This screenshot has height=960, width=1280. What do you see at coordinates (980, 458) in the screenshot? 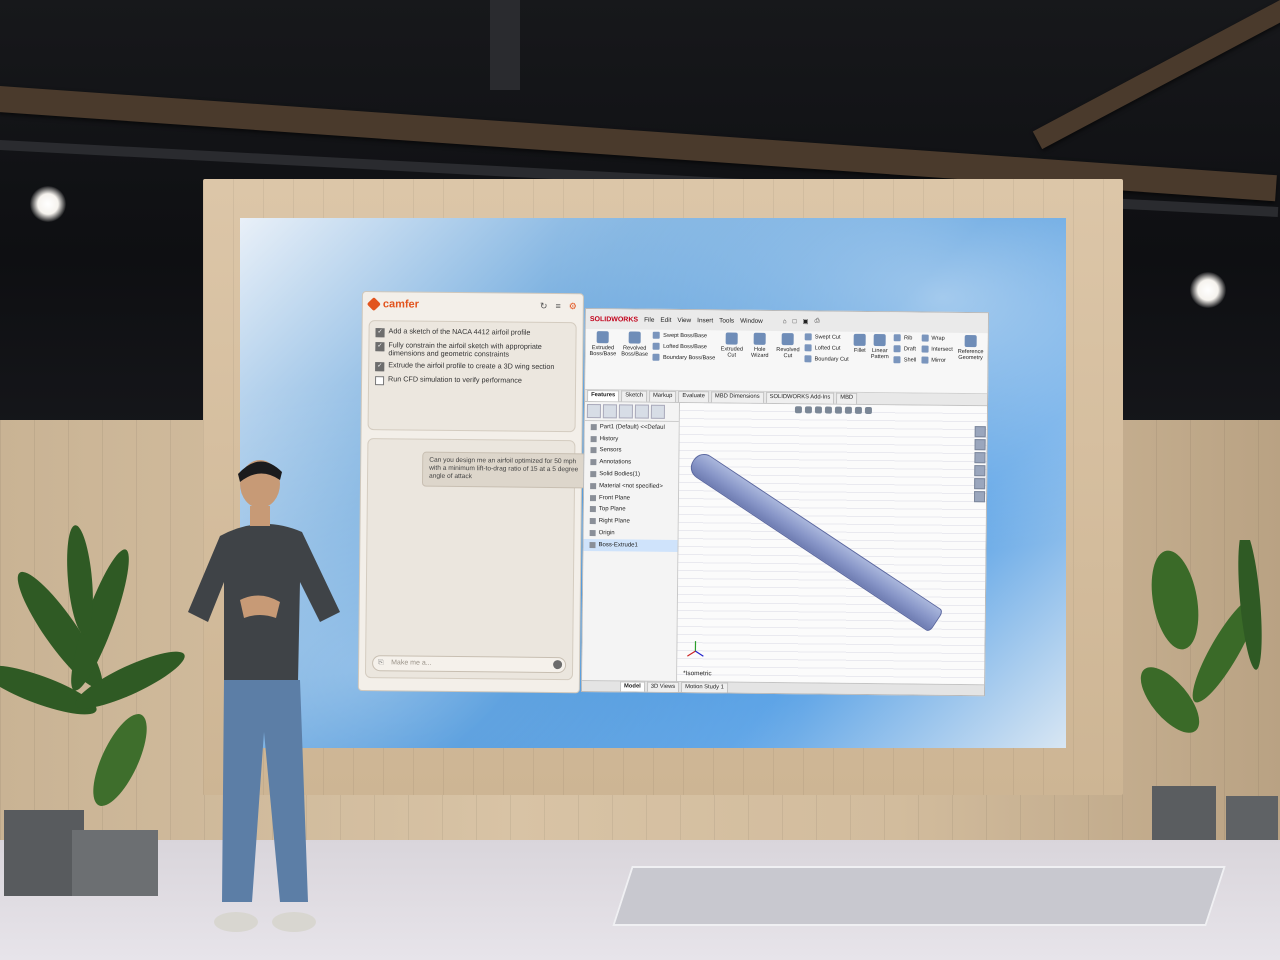
I see `file-explorer-icon` at bounding box center [980, 458].